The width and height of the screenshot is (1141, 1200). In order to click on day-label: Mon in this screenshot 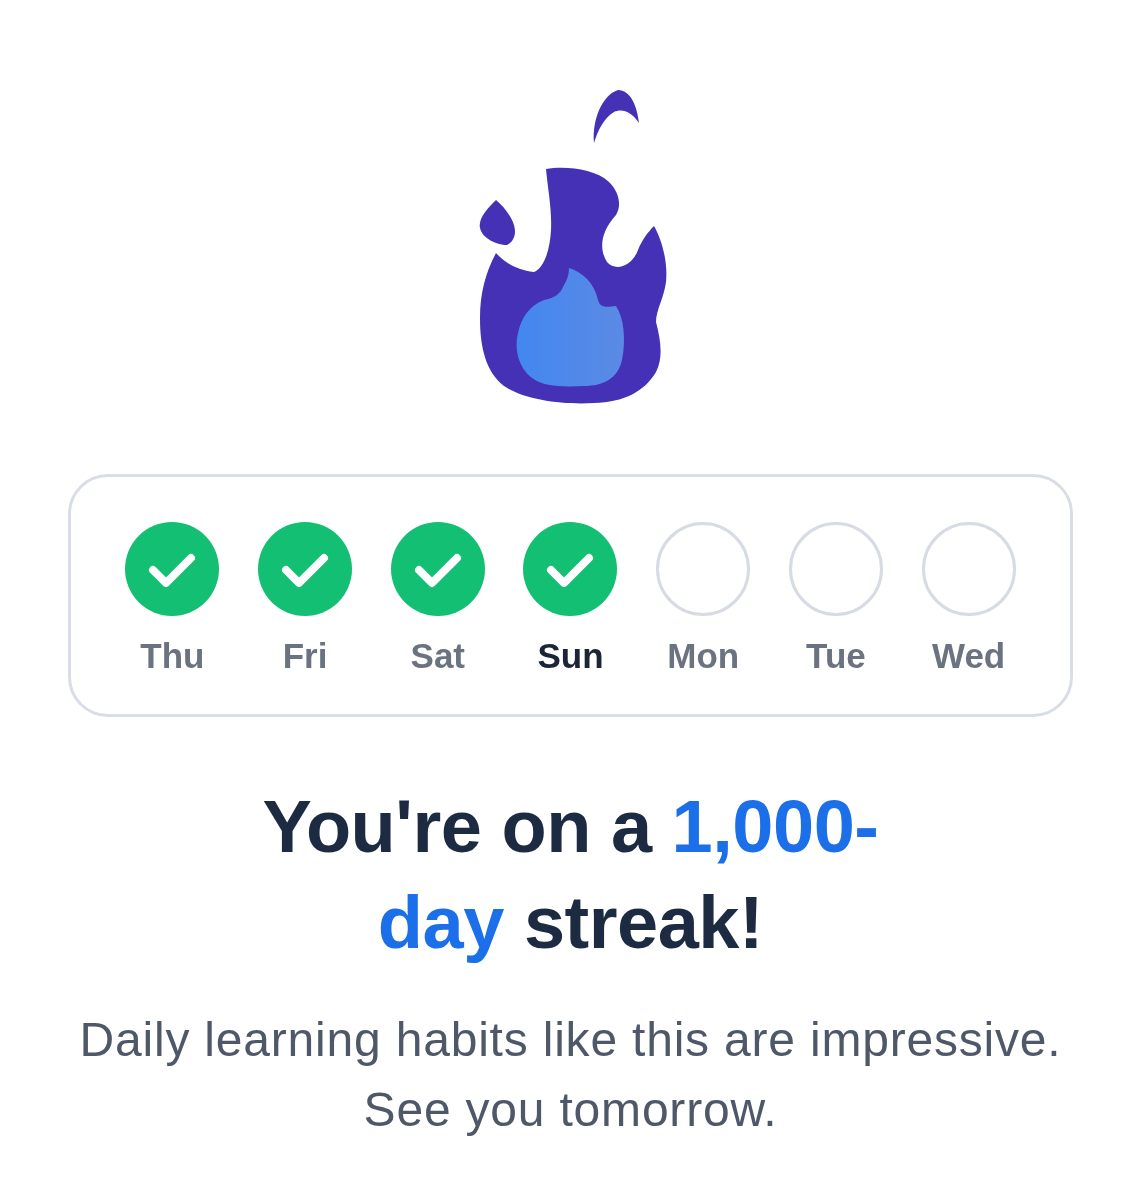, I will do `click(703, 656)`.